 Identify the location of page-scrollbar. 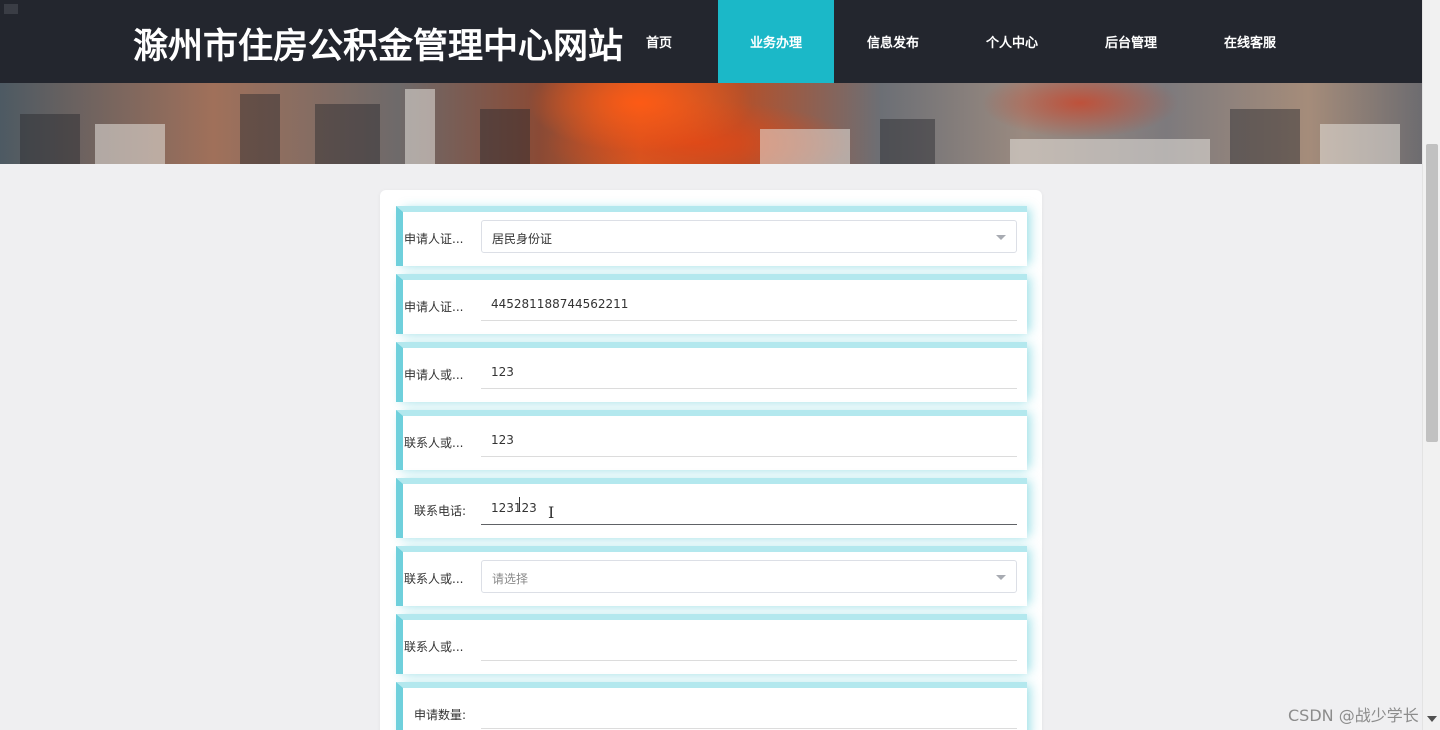
(1431, 365).